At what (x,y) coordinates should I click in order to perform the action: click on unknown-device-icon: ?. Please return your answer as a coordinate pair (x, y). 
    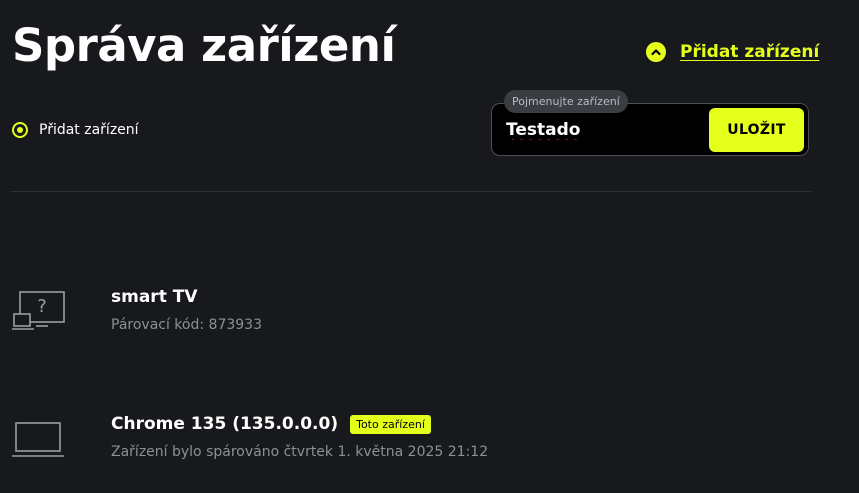
    Looking at the image, I should click on (39, 313).